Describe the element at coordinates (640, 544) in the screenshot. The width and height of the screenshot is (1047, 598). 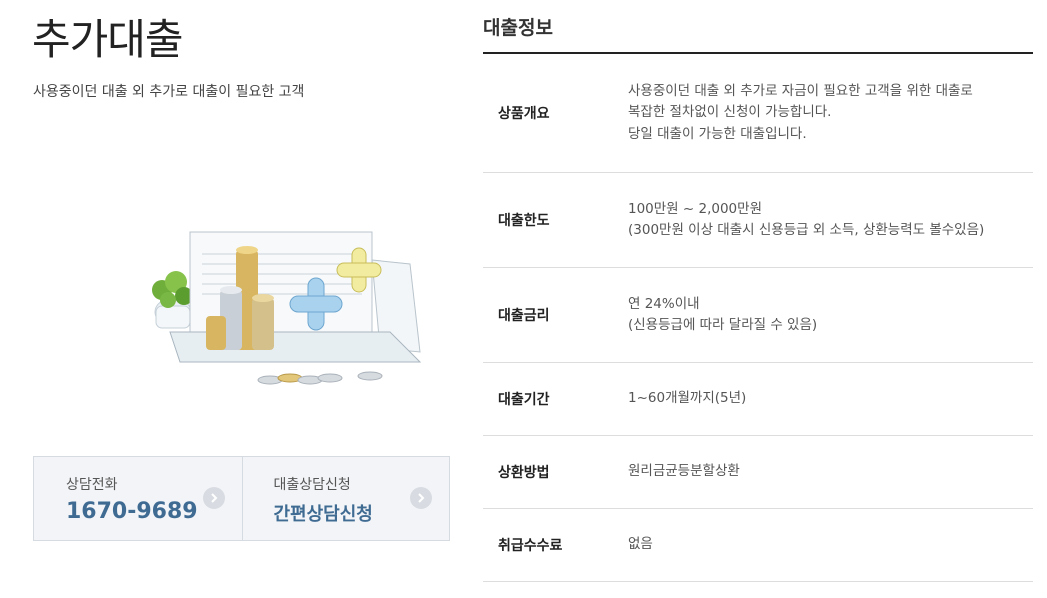
I see `row-value-line: 없음` at that location.